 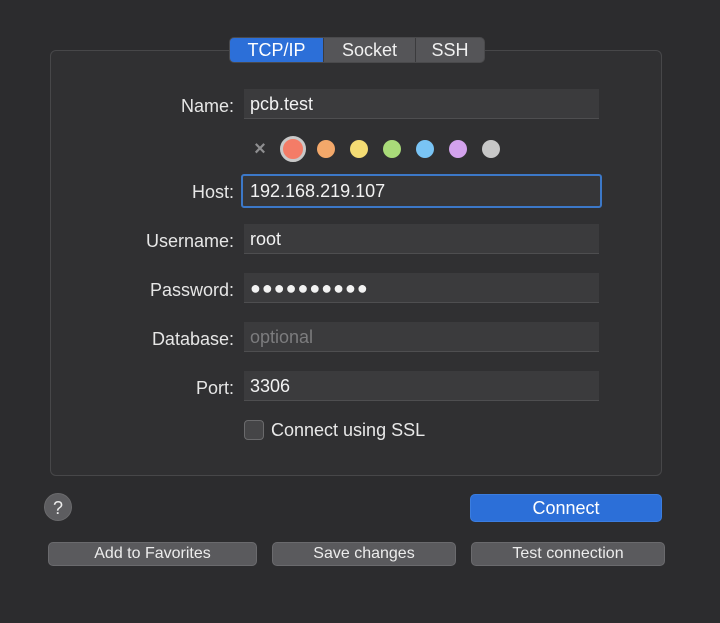 I want to click on help-button: ?, so click(x=58, y=507).